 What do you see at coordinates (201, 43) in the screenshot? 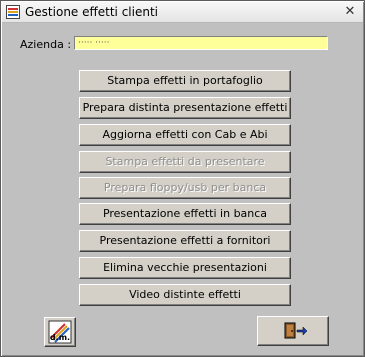
I see `azienda-field: ····· ·····` at bounding box center [201, 43].